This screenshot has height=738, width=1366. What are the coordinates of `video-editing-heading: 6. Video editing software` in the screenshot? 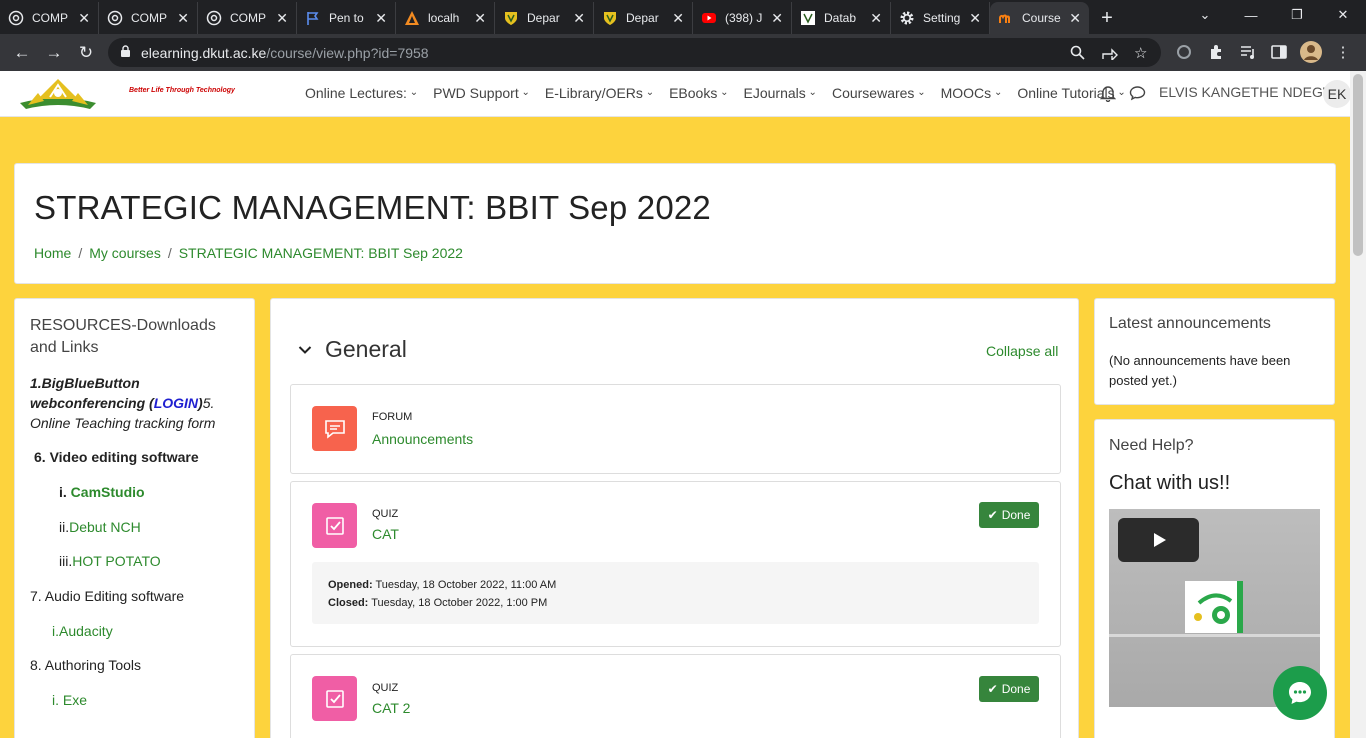 It's located at (116, 457).